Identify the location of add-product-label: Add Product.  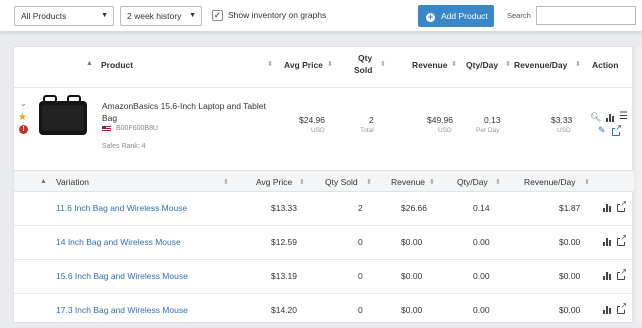
(464, 16).